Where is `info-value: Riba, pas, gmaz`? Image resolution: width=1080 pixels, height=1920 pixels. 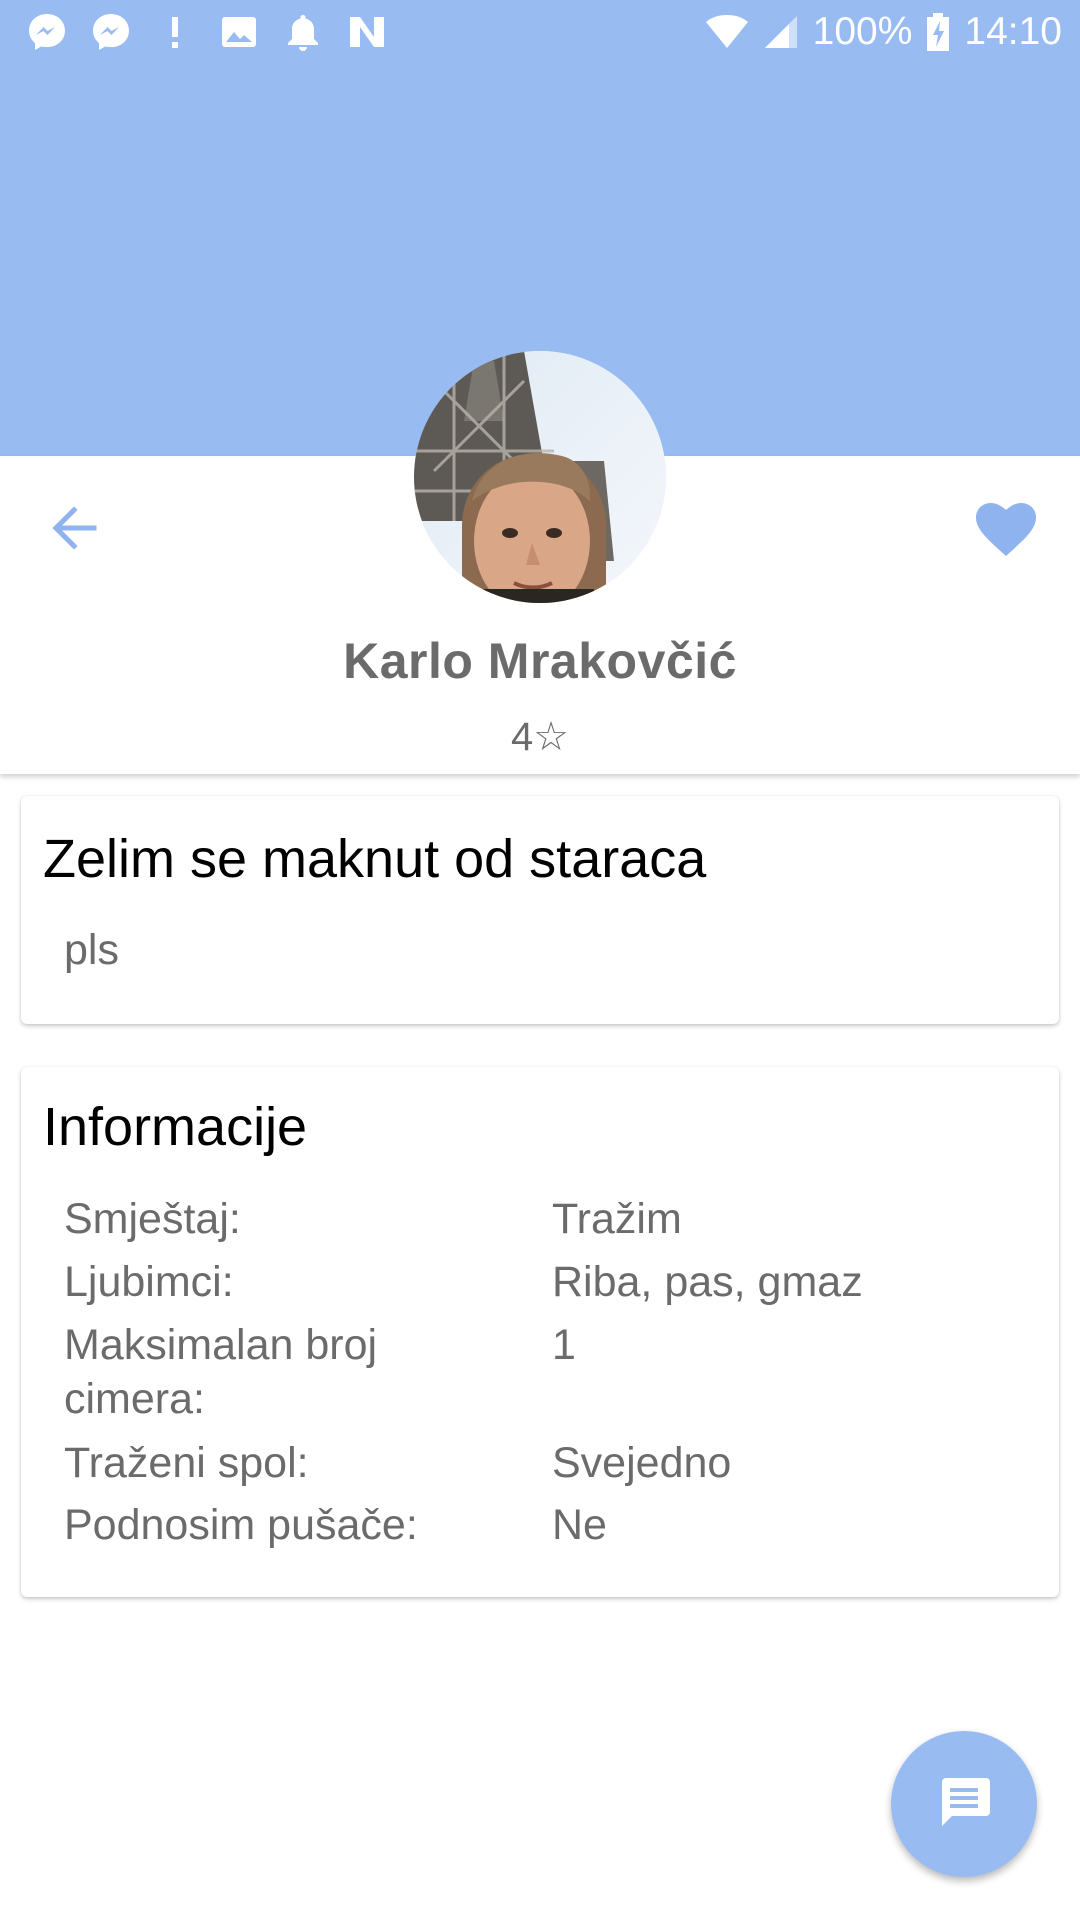 info-value: Riba, pas, gmaz is located at coordinates (707, 1282).